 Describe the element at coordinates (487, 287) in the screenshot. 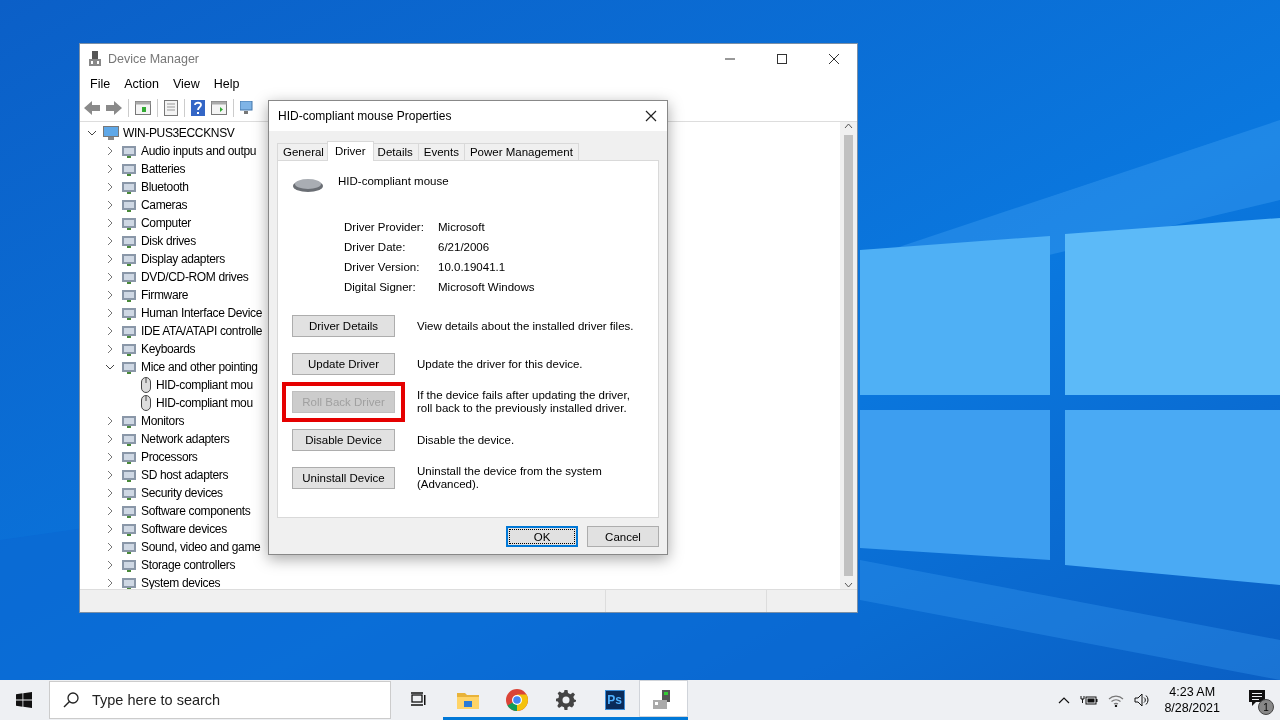

I see `property-value: Microsoft Windows` at that location.